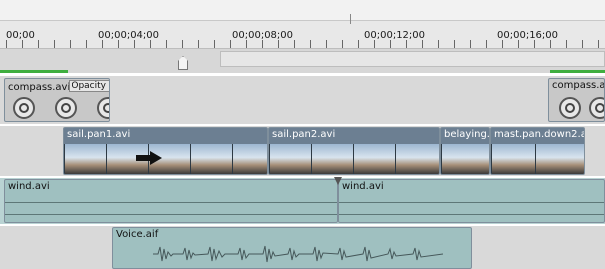 This screenshot has width=605, height=269. What do you see at coordinates (528, 35) in the screenshot?
I see `timecode-16: 00;00;16;00` at bounding box center [528, 35].